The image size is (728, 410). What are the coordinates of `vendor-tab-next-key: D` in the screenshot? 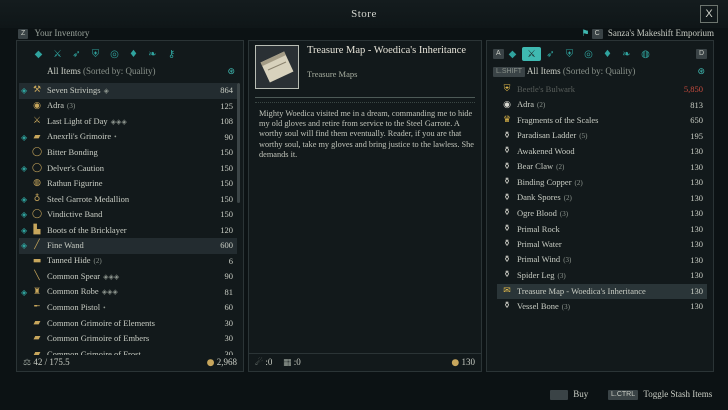 It's located at (701, 54).